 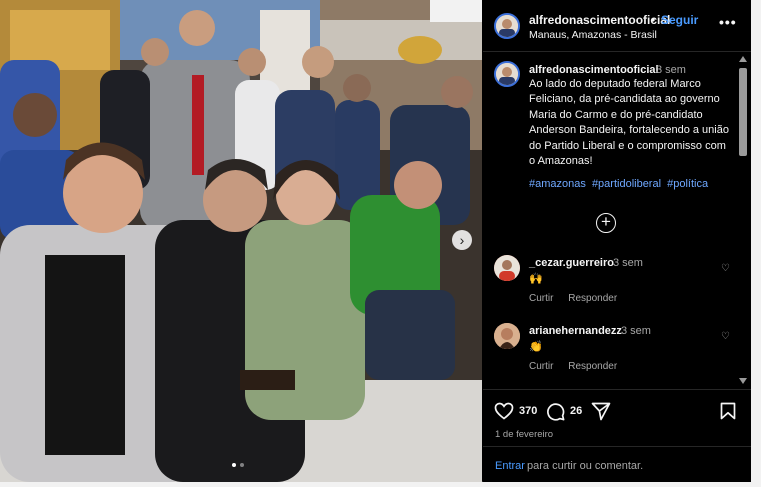 What do you see at coordinates (555, 411) in the screenshot?
I see `comment-icon` at bounding box center [555, 411].